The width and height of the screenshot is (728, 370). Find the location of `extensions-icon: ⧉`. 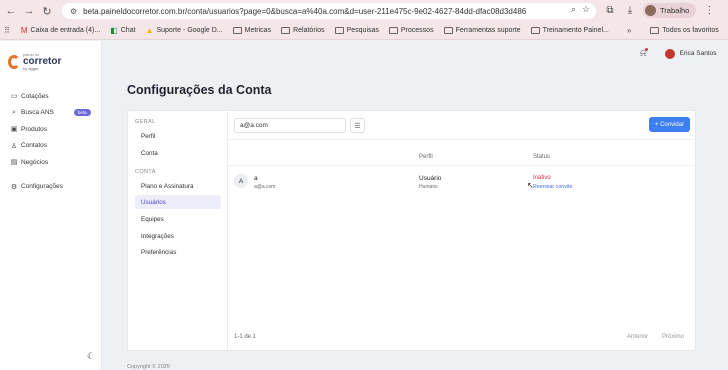

extensions-icon: ⧉ is located at coordinates (610, 10).